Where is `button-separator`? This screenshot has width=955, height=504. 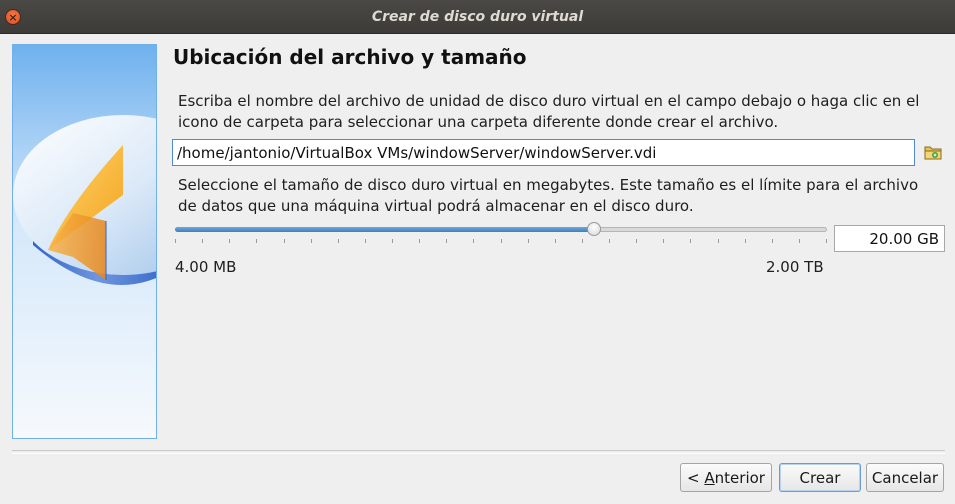 button-separator is located at coordinates (478, 452).